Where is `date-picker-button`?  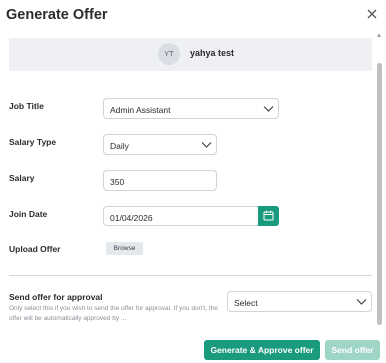
date-picker-button is located at coordinates (268, 216).